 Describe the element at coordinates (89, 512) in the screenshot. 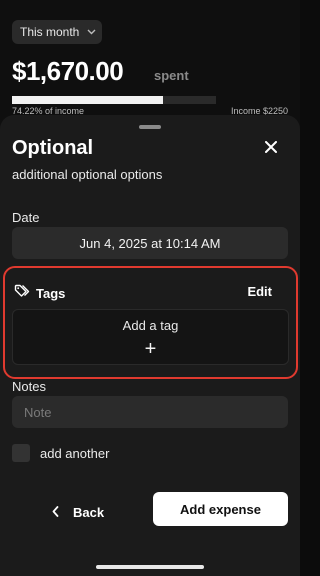

I see `back-label: Back` at that location.